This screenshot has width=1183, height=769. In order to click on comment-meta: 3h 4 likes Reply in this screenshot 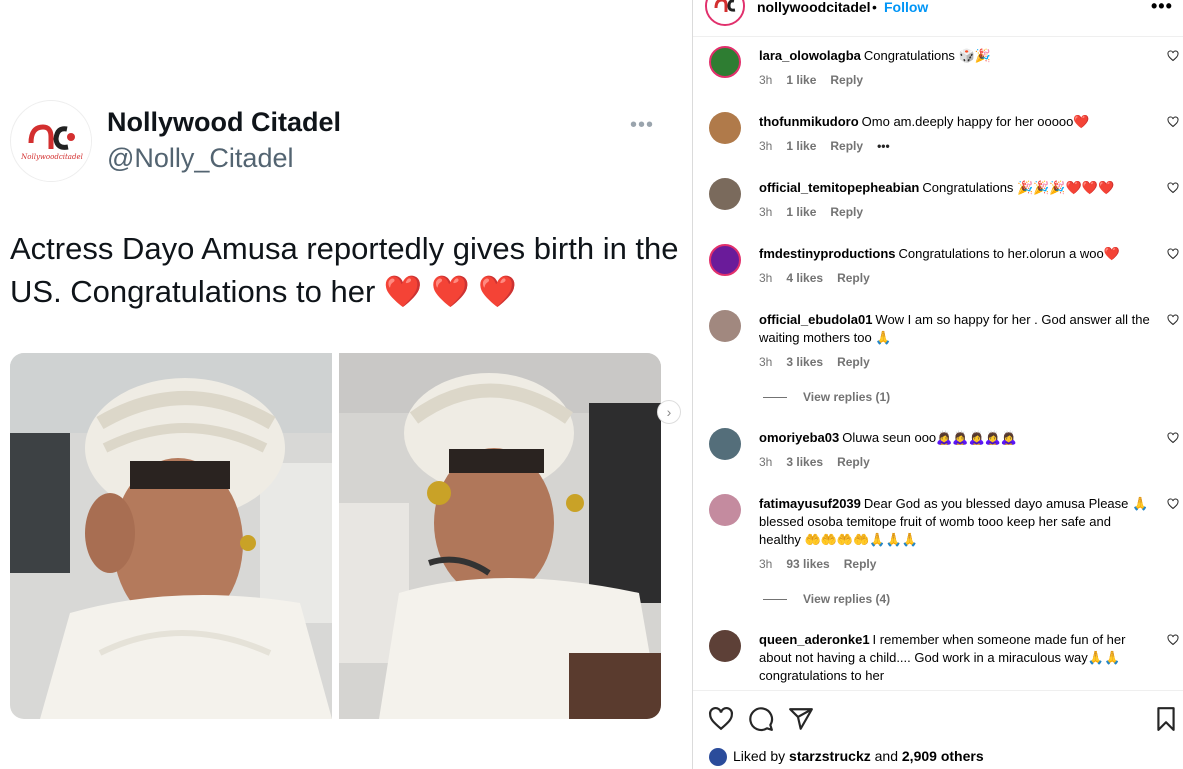, I will do `click(821, 278)`.